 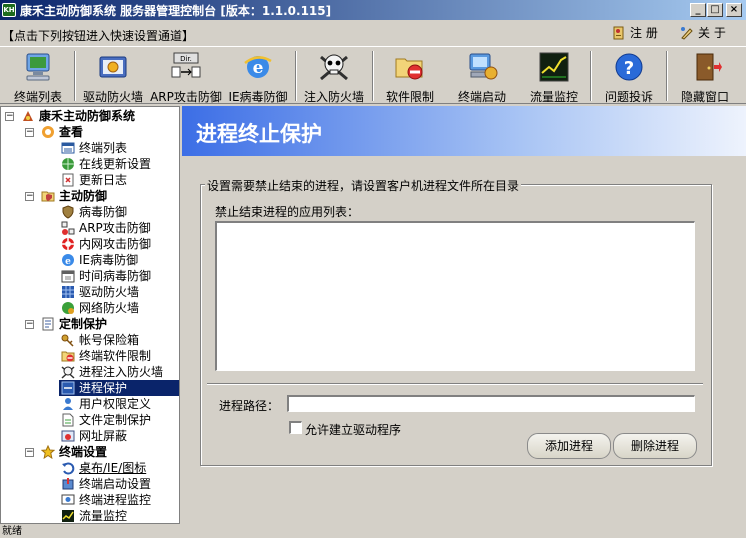 I want to click on tree-item-label: 流量监控, so click(x=103, y=516).